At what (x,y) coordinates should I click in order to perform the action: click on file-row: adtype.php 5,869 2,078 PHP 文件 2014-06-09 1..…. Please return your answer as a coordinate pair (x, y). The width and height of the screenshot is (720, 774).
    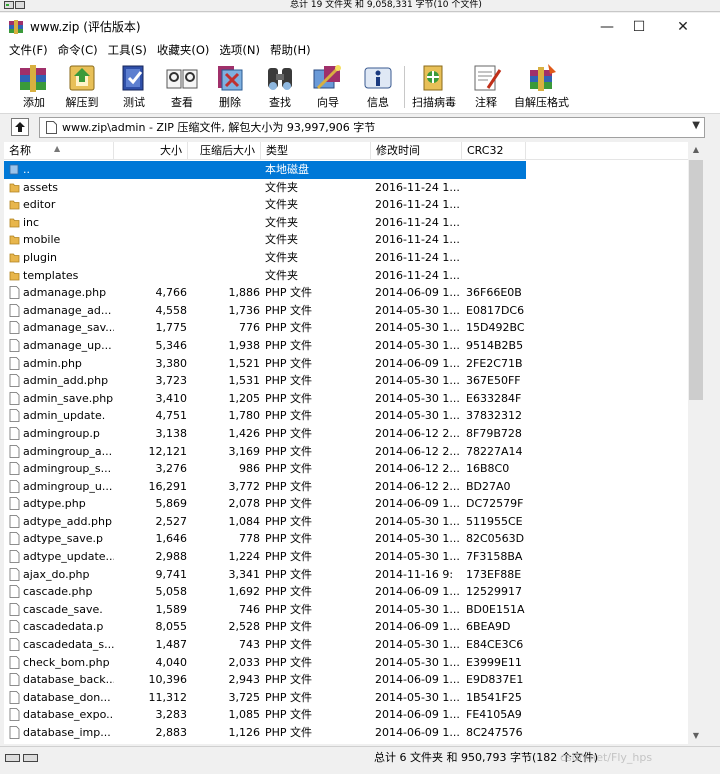
    Looking at the image, I should click on (346, 504).